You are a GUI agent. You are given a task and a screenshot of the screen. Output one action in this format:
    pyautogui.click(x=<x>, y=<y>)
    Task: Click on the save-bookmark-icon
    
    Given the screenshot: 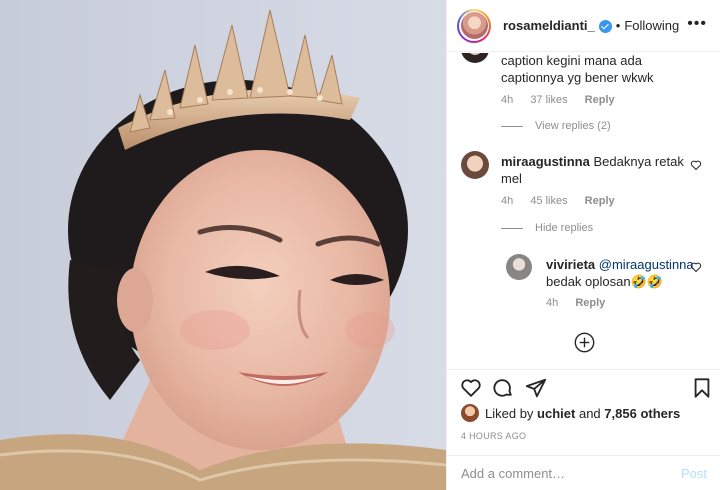 What is the action you would take?
    pyautogui.click(x=702, y=388)
    